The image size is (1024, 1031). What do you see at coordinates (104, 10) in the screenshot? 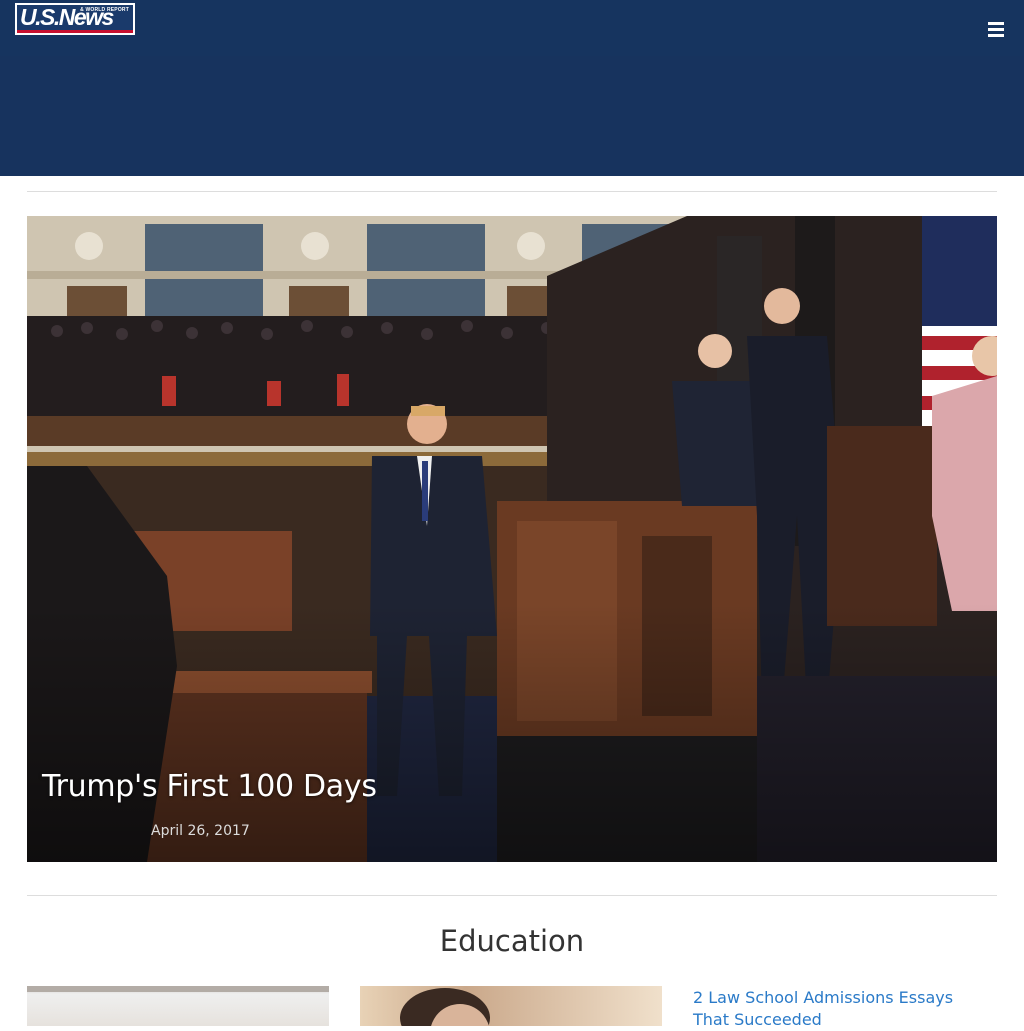
I see `logo-subtext: & WORLD REPORT` at bounding box center [104, 10].